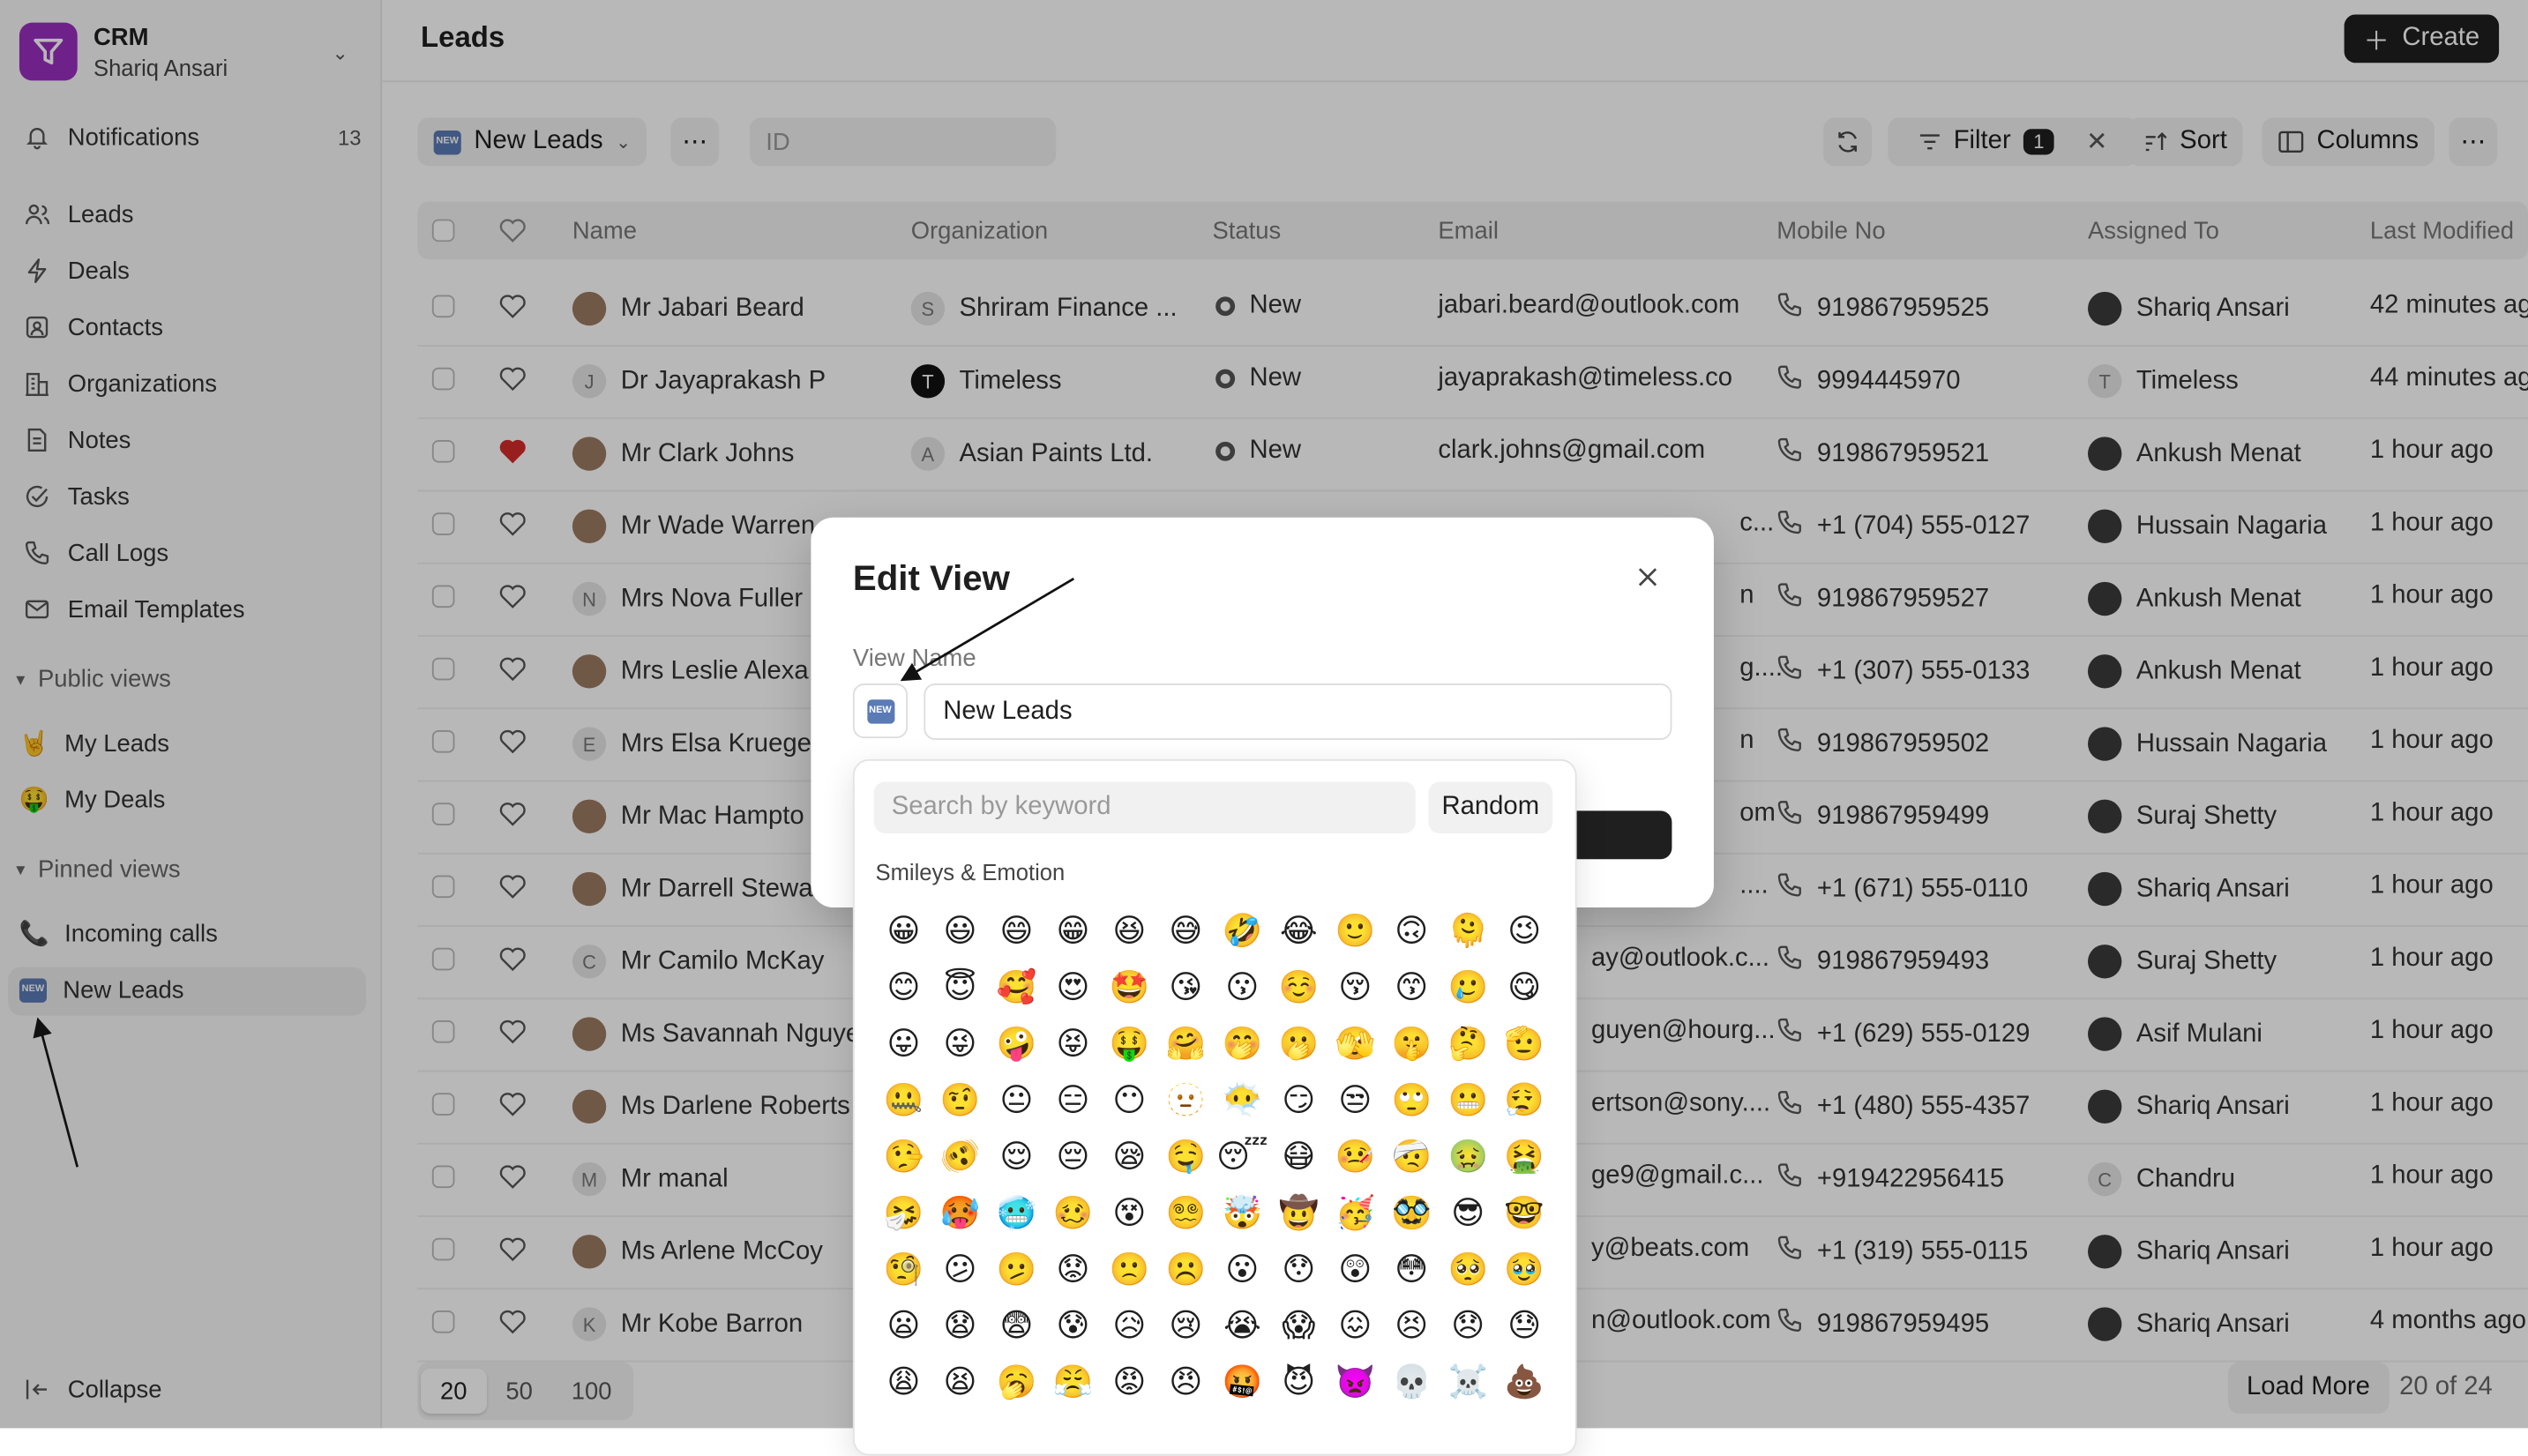 The height and width of the screenshot is (1456, 2528). Describe the element at coordinates (1016, 1099) in the screenshot. I see `emoji-option: 😐` at that location.